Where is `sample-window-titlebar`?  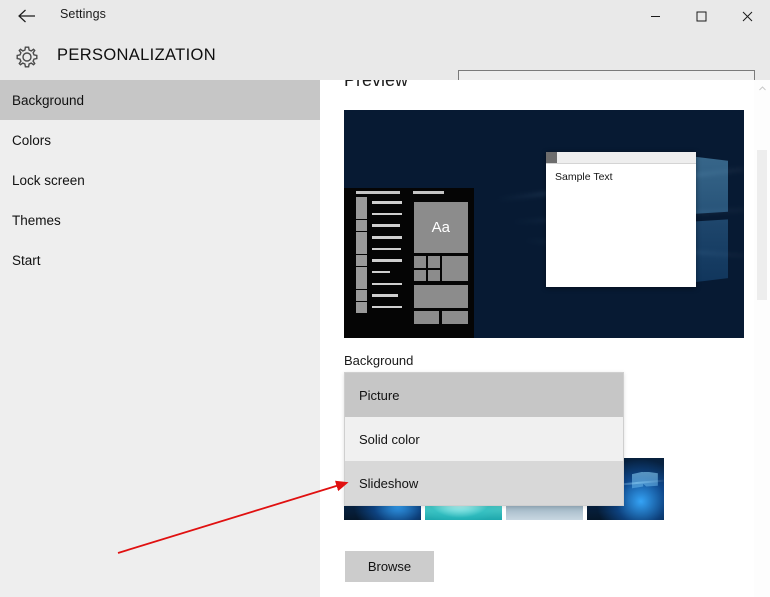 sample-window-titlebar is located at coordinates (621, 158).